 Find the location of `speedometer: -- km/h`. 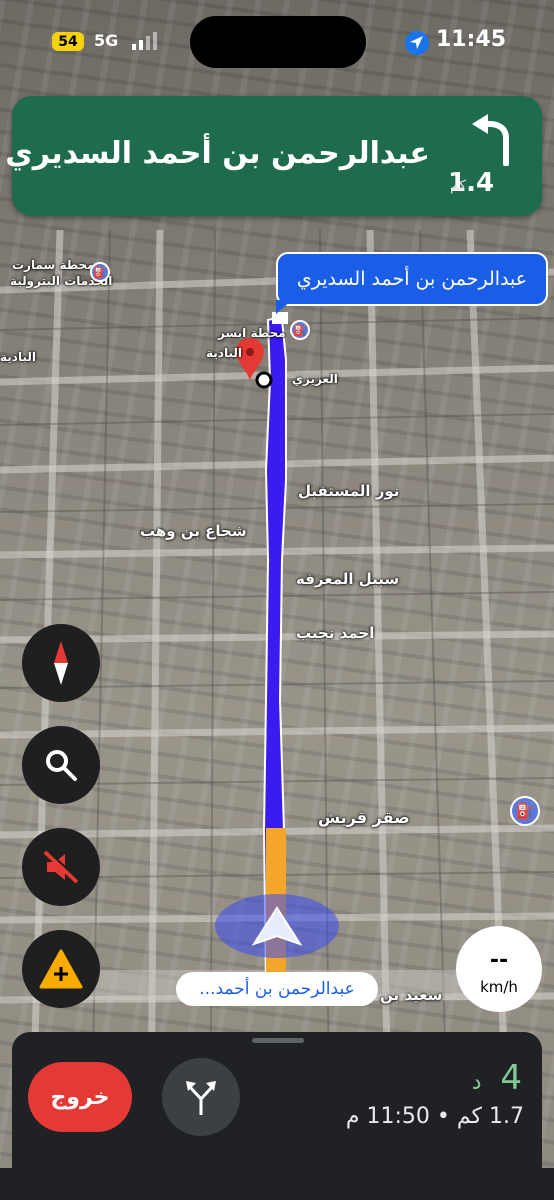

speedometer: -- km/h is located at coordinates (499, 969).